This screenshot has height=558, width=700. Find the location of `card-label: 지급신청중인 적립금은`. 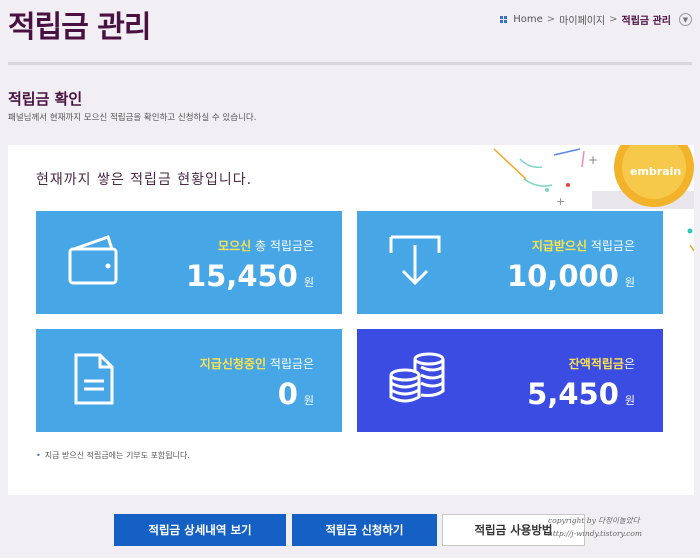

card-label: 지급신청중인 적립금은 is located at coordinates (257, 363).